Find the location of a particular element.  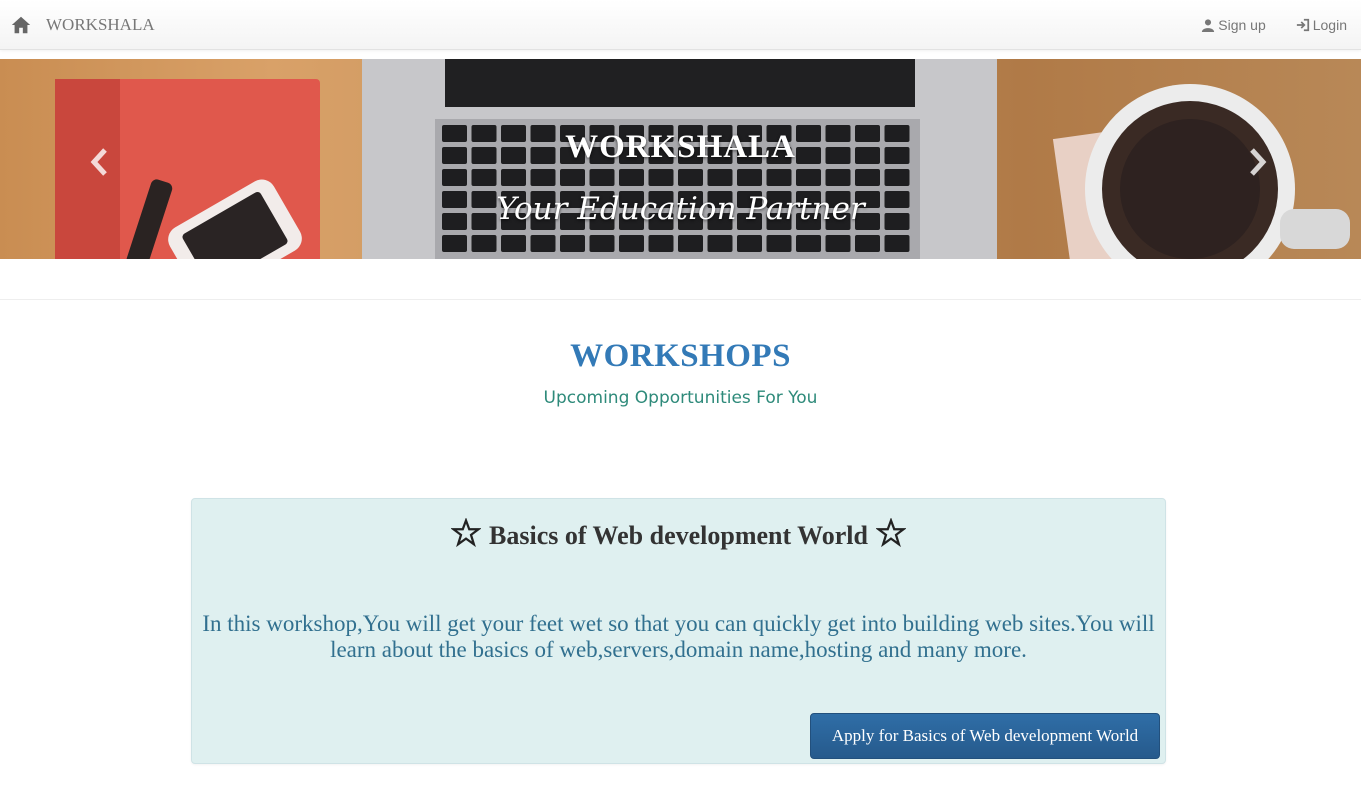

section-divider is located at coordinates (680, 299).